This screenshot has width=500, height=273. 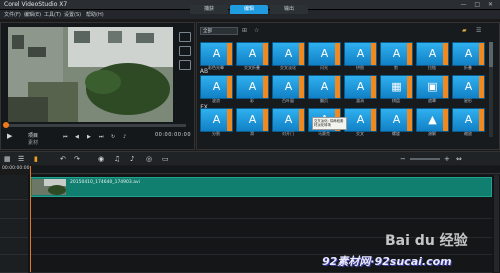 What do you see at coordinates (464, 30) in the screenshot?
I see `browse-folder-icon: ▰` at bounding box center [464, 30].